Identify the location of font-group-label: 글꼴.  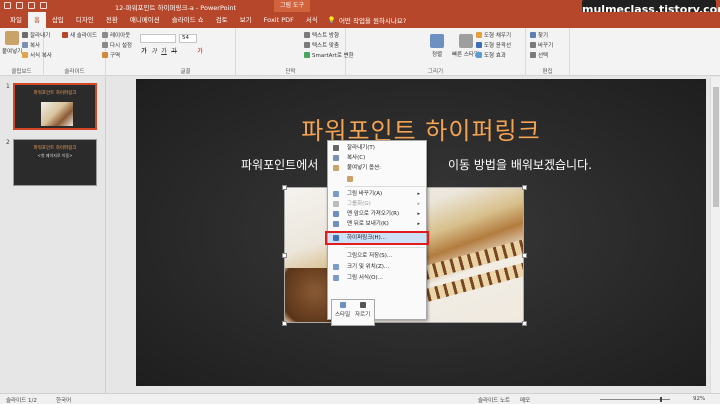
(185, 72).